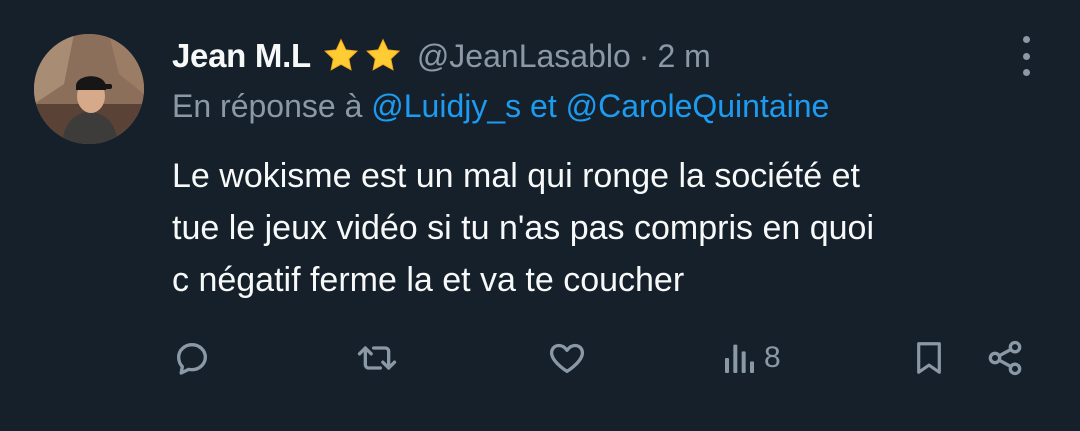  What do you see at coordinates (540, 360) in the screenshot?
I see `action-bar: 8` at bounding box center [540, 360].